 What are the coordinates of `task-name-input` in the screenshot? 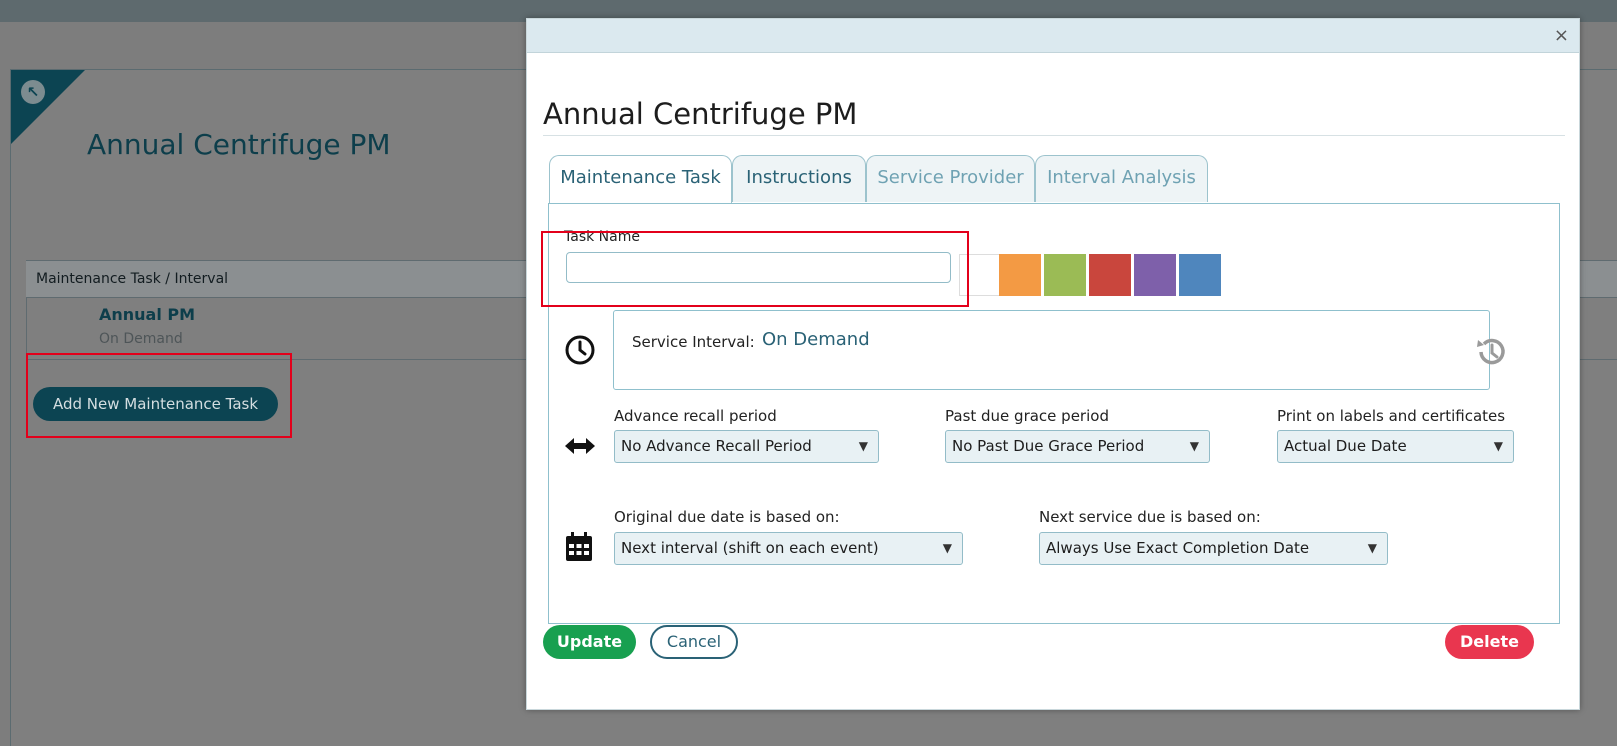 It's located at (758, 267).